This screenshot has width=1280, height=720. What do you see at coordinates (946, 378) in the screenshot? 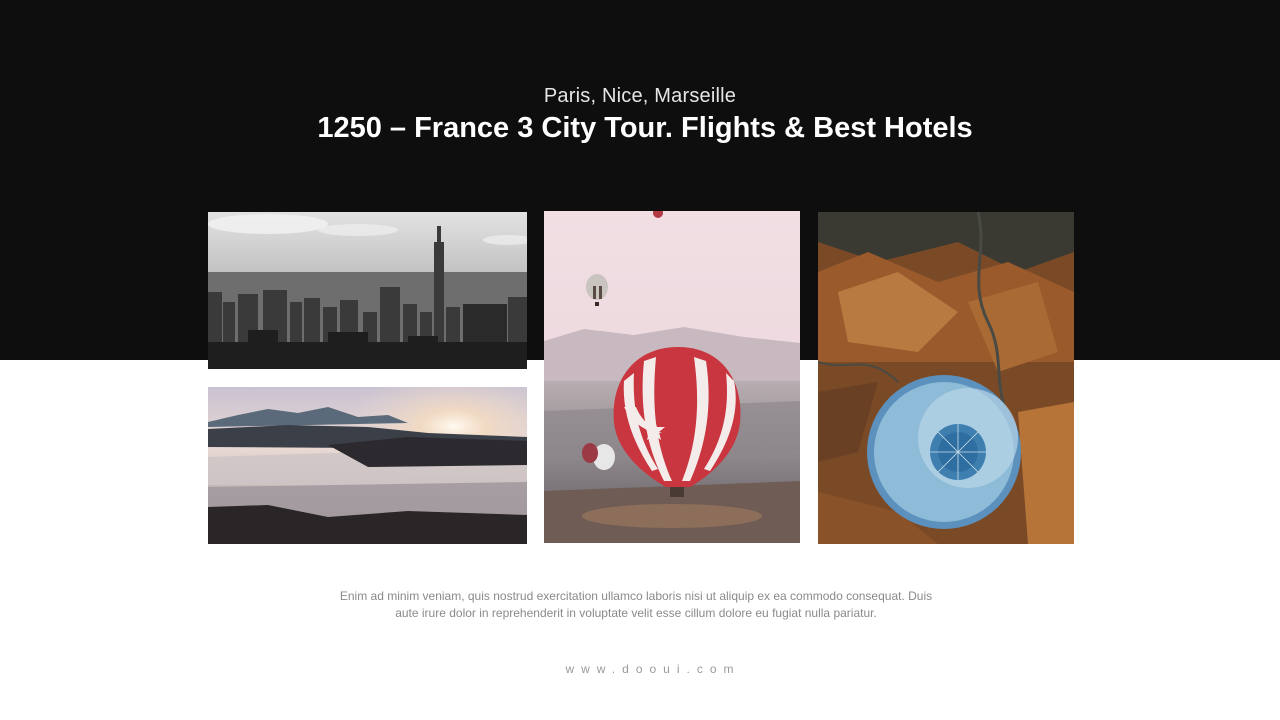
I see `aerial-balloon-photo` at bounding box center [946, 378].